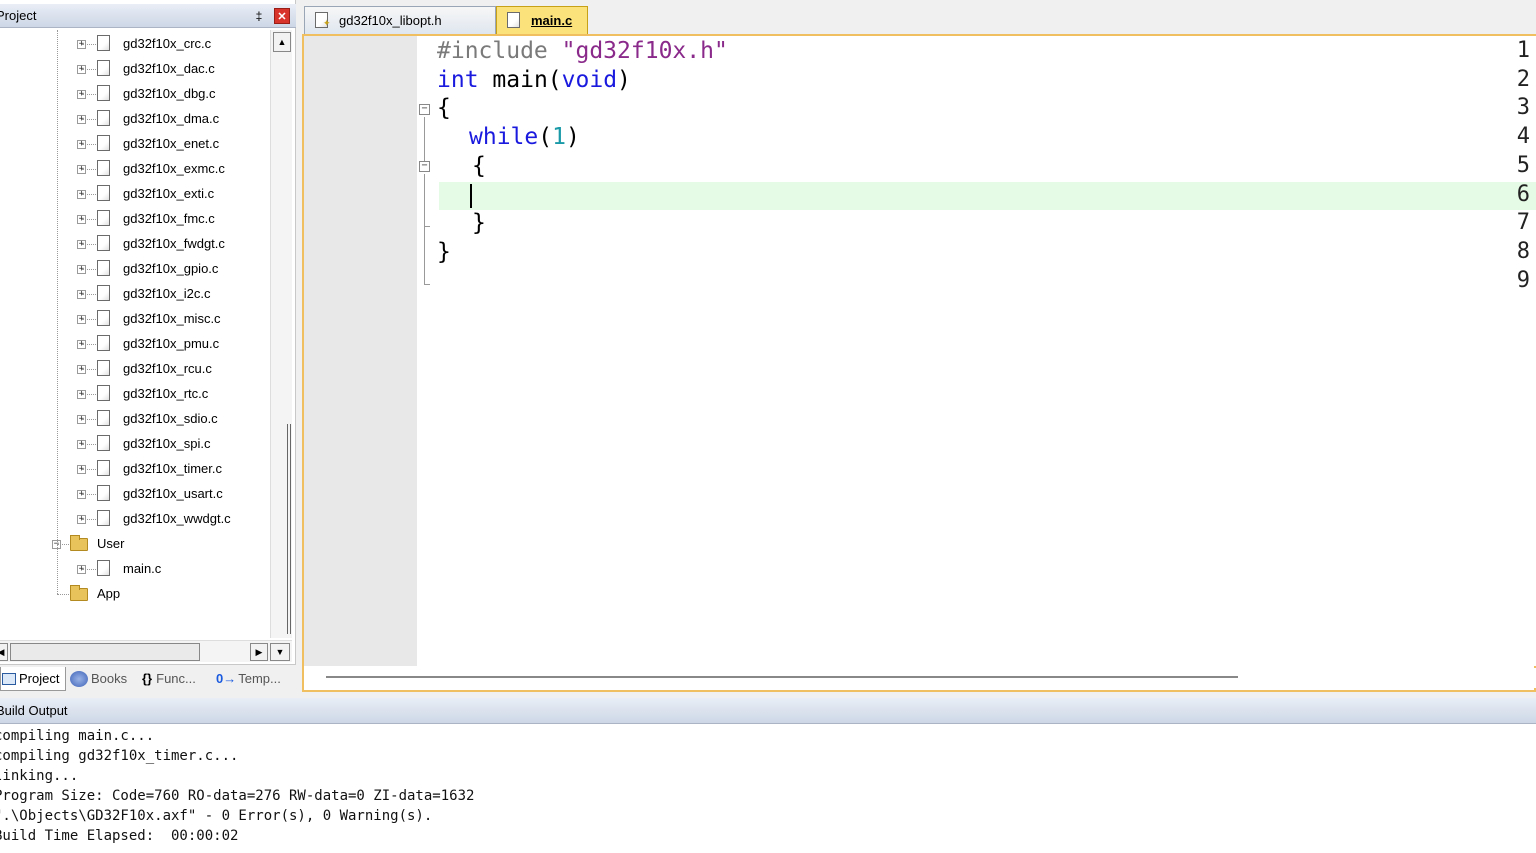 This screenshot has height=853, width=1536. What do you see at coordinates (109, 593) in the screenshot?
I see `tree-item-label: App` at bounding box center [109, 593].